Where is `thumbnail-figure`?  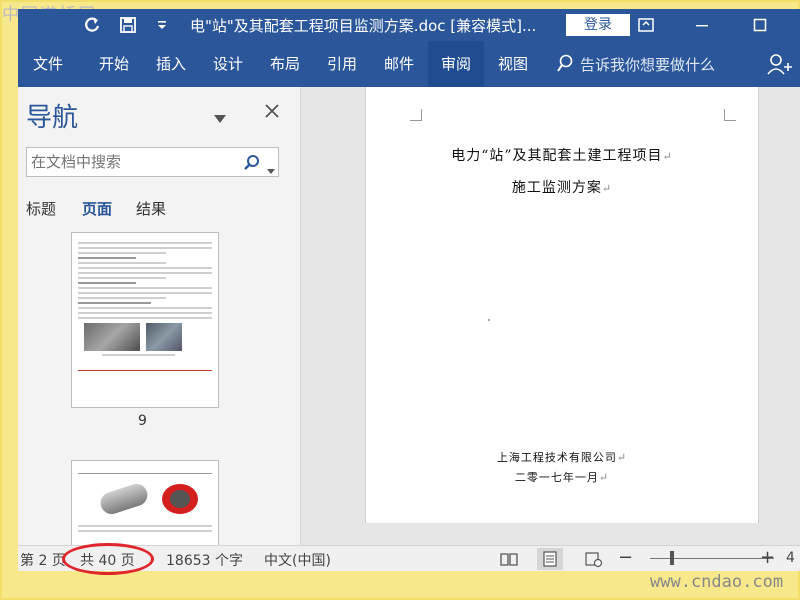
thumbnail-figure is located at coordinates (145, 501).